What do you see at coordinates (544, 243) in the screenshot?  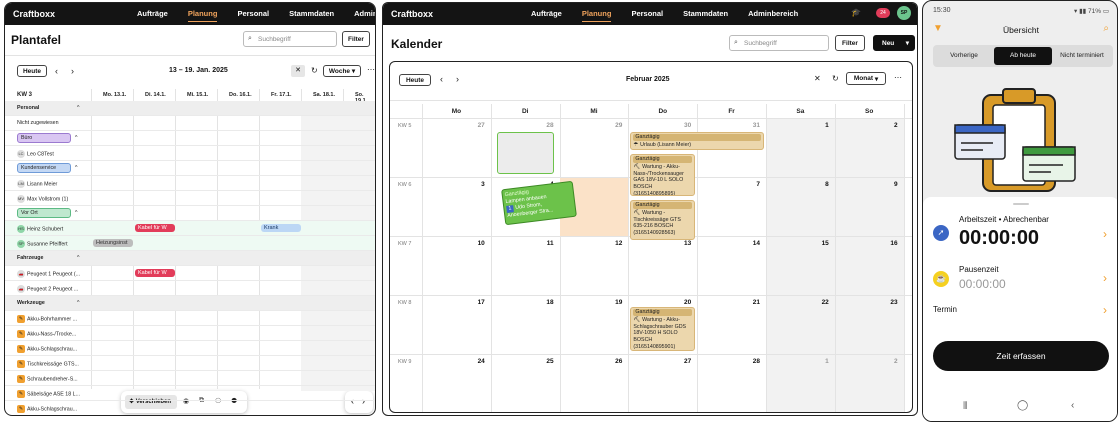 I see `day-number: 11` at bounding box center [544, 243].